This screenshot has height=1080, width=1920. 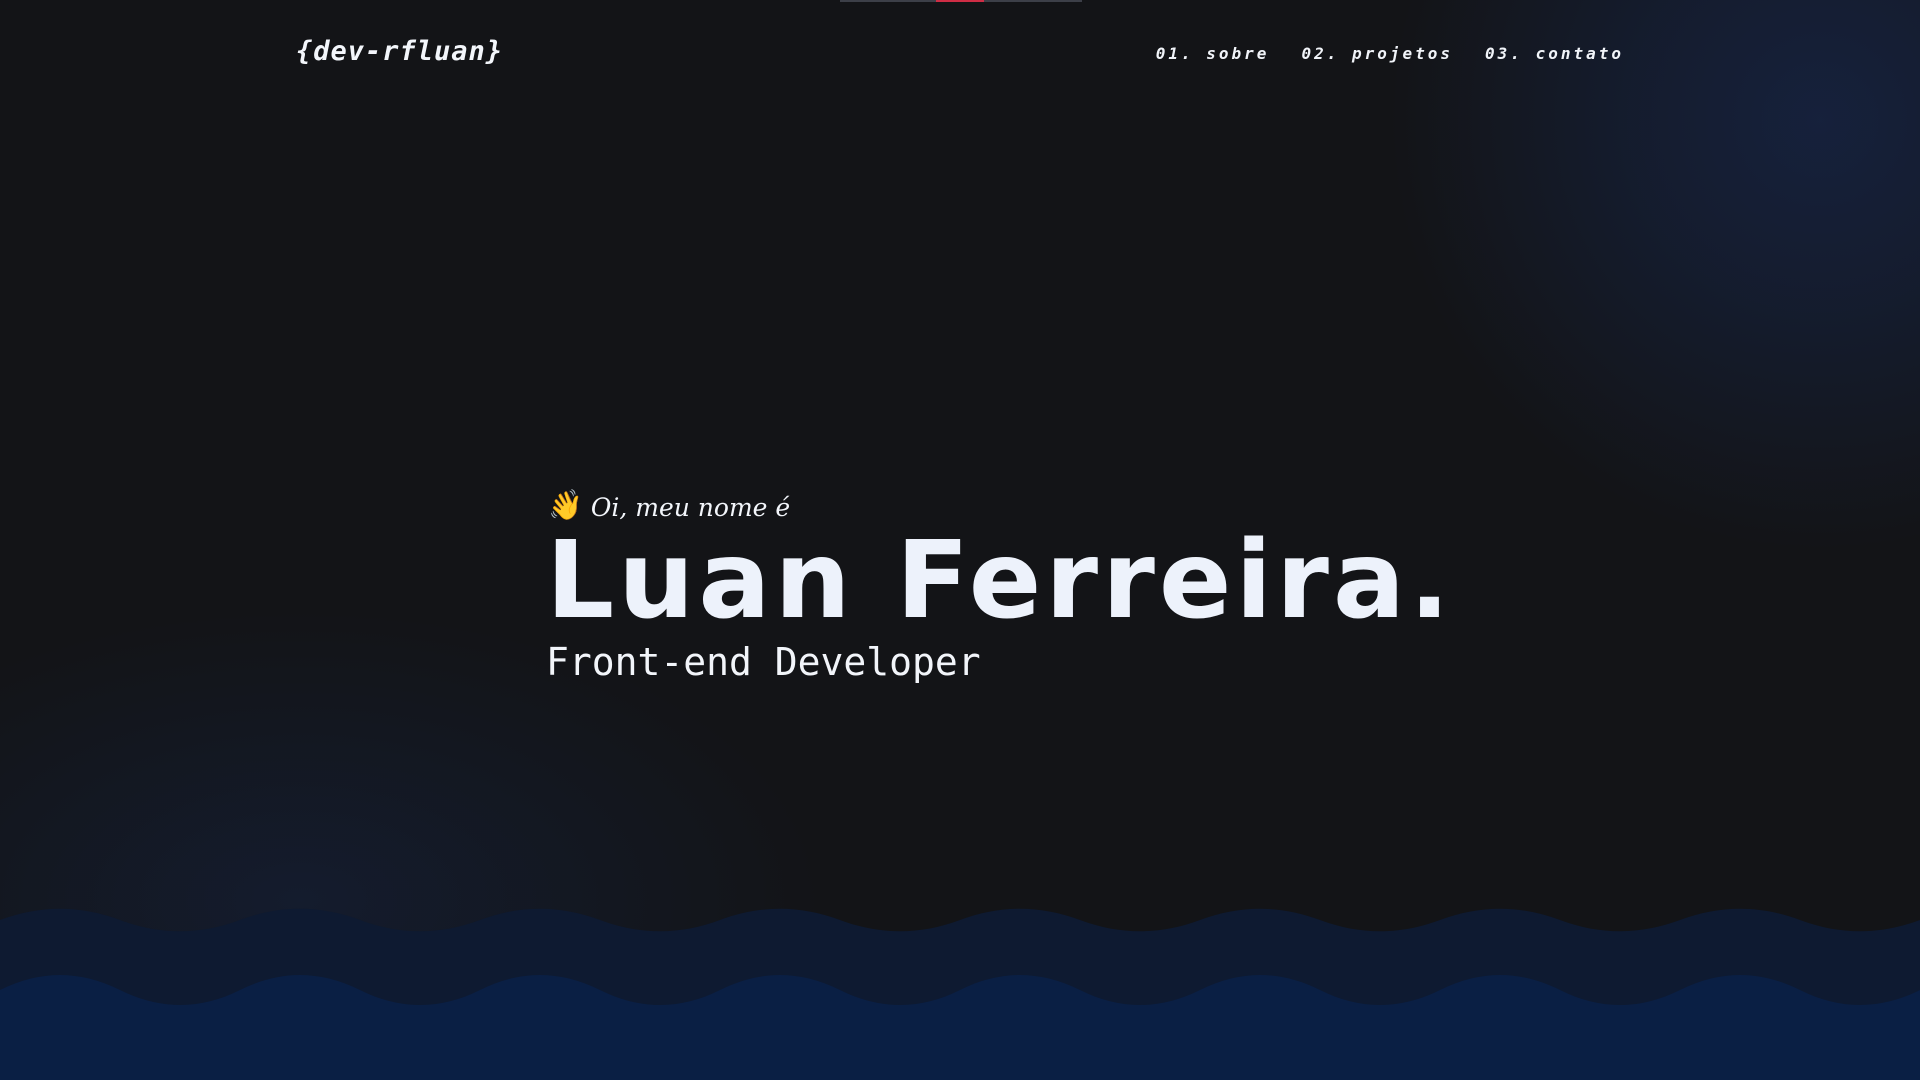 I want to click on hero-name: Luan Ferreira., so click(x=1000, y=581).